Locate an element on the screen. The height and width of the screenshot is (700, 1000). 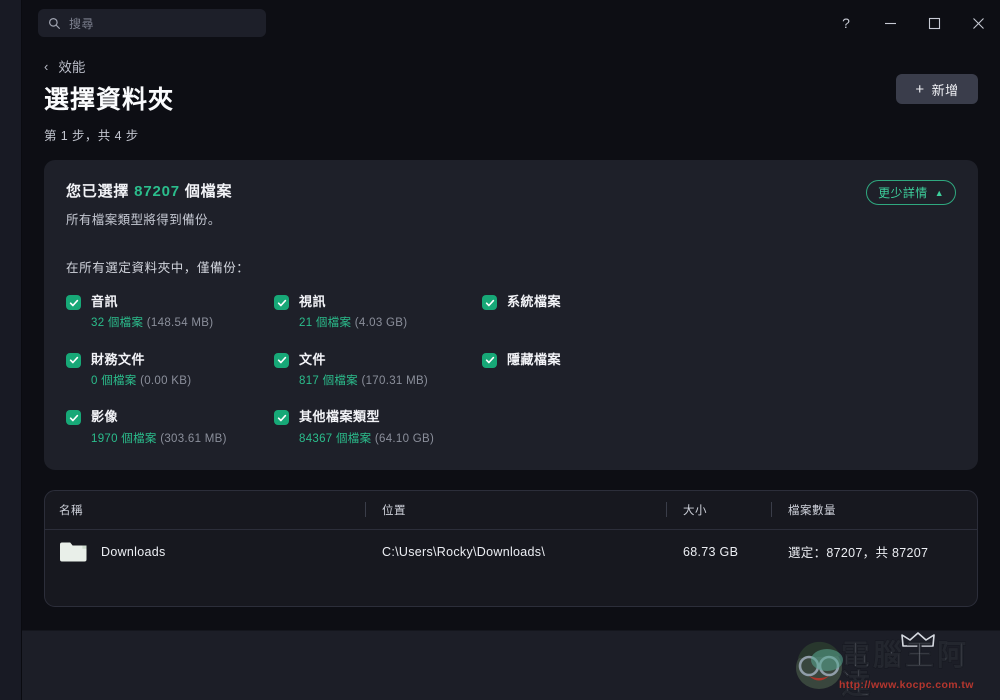
step-indicator: 第 1 步，共 4 步 is located at coordinates (91, 136).